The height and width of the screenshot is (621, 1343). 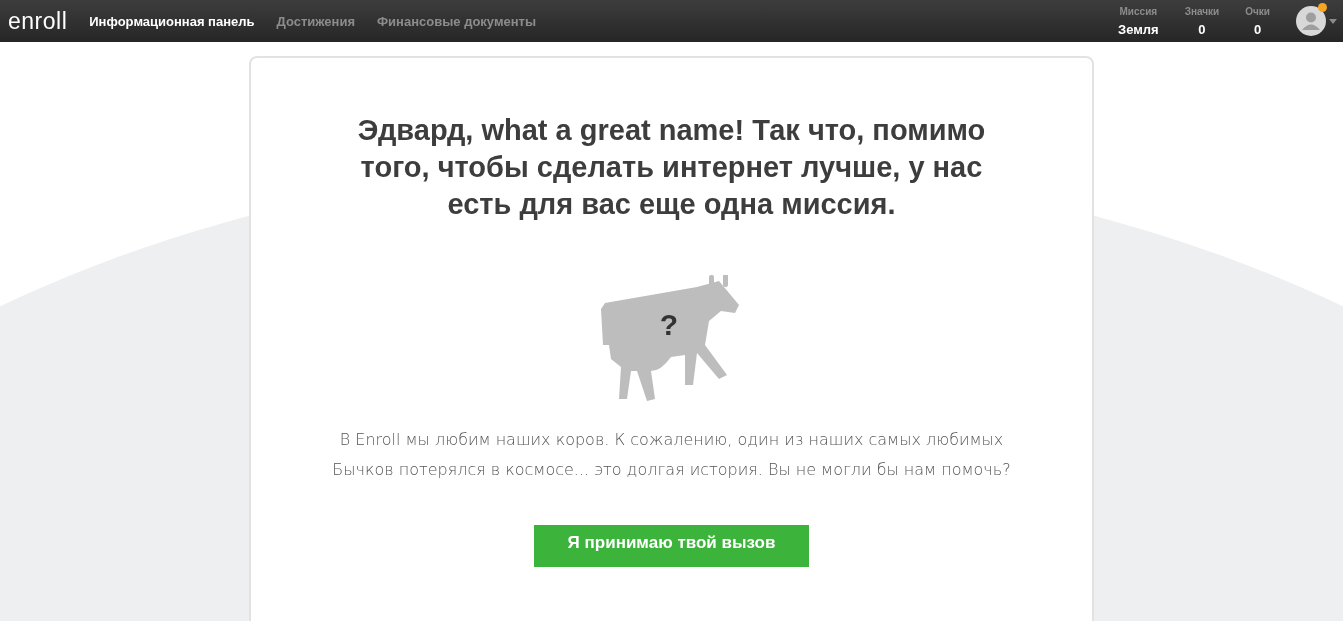 I want to click on stat-value: Земля, so click(x=1138, y=29).